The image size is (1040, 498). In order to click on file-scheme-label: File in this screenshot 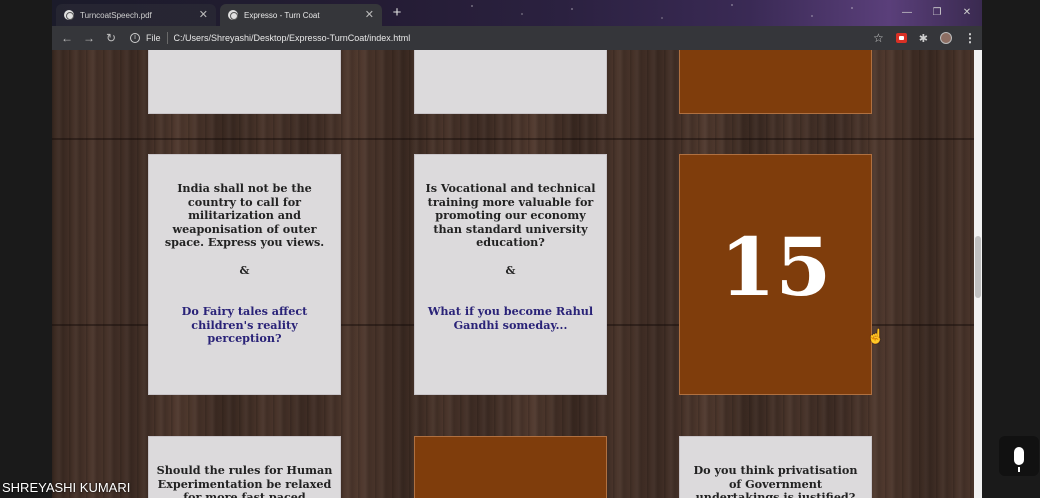, I will do `click(153, 38)`.